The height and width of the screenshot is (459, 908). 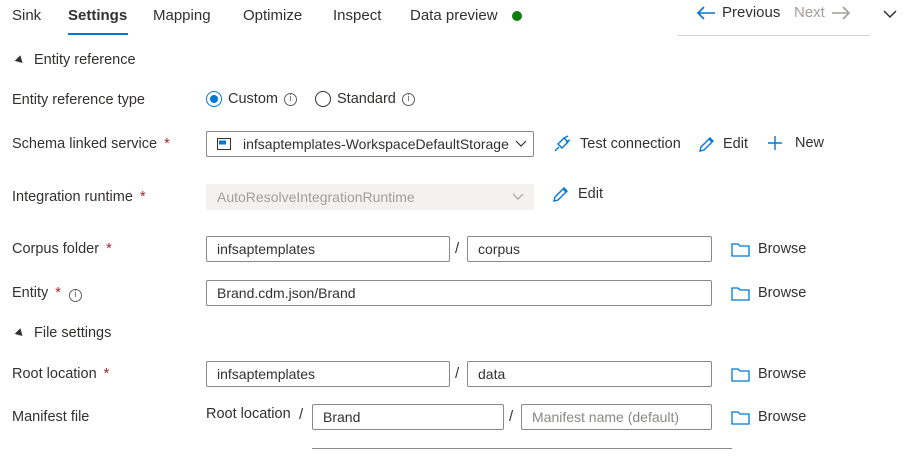 What do you see at coordinates (30, 293) in the screenshot?
I see `entity-text: Entity` at bounding box center [30, 293].